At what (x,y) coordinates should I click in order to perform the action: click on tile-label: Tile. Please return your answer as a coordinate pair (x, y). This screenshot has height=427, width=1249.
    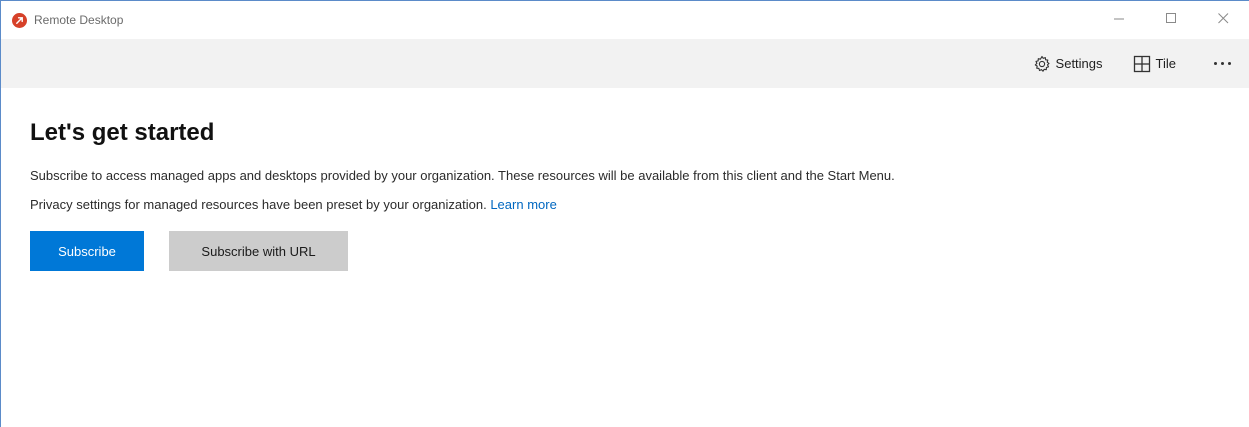
    Looking at the image, I should click on (1165, 63).